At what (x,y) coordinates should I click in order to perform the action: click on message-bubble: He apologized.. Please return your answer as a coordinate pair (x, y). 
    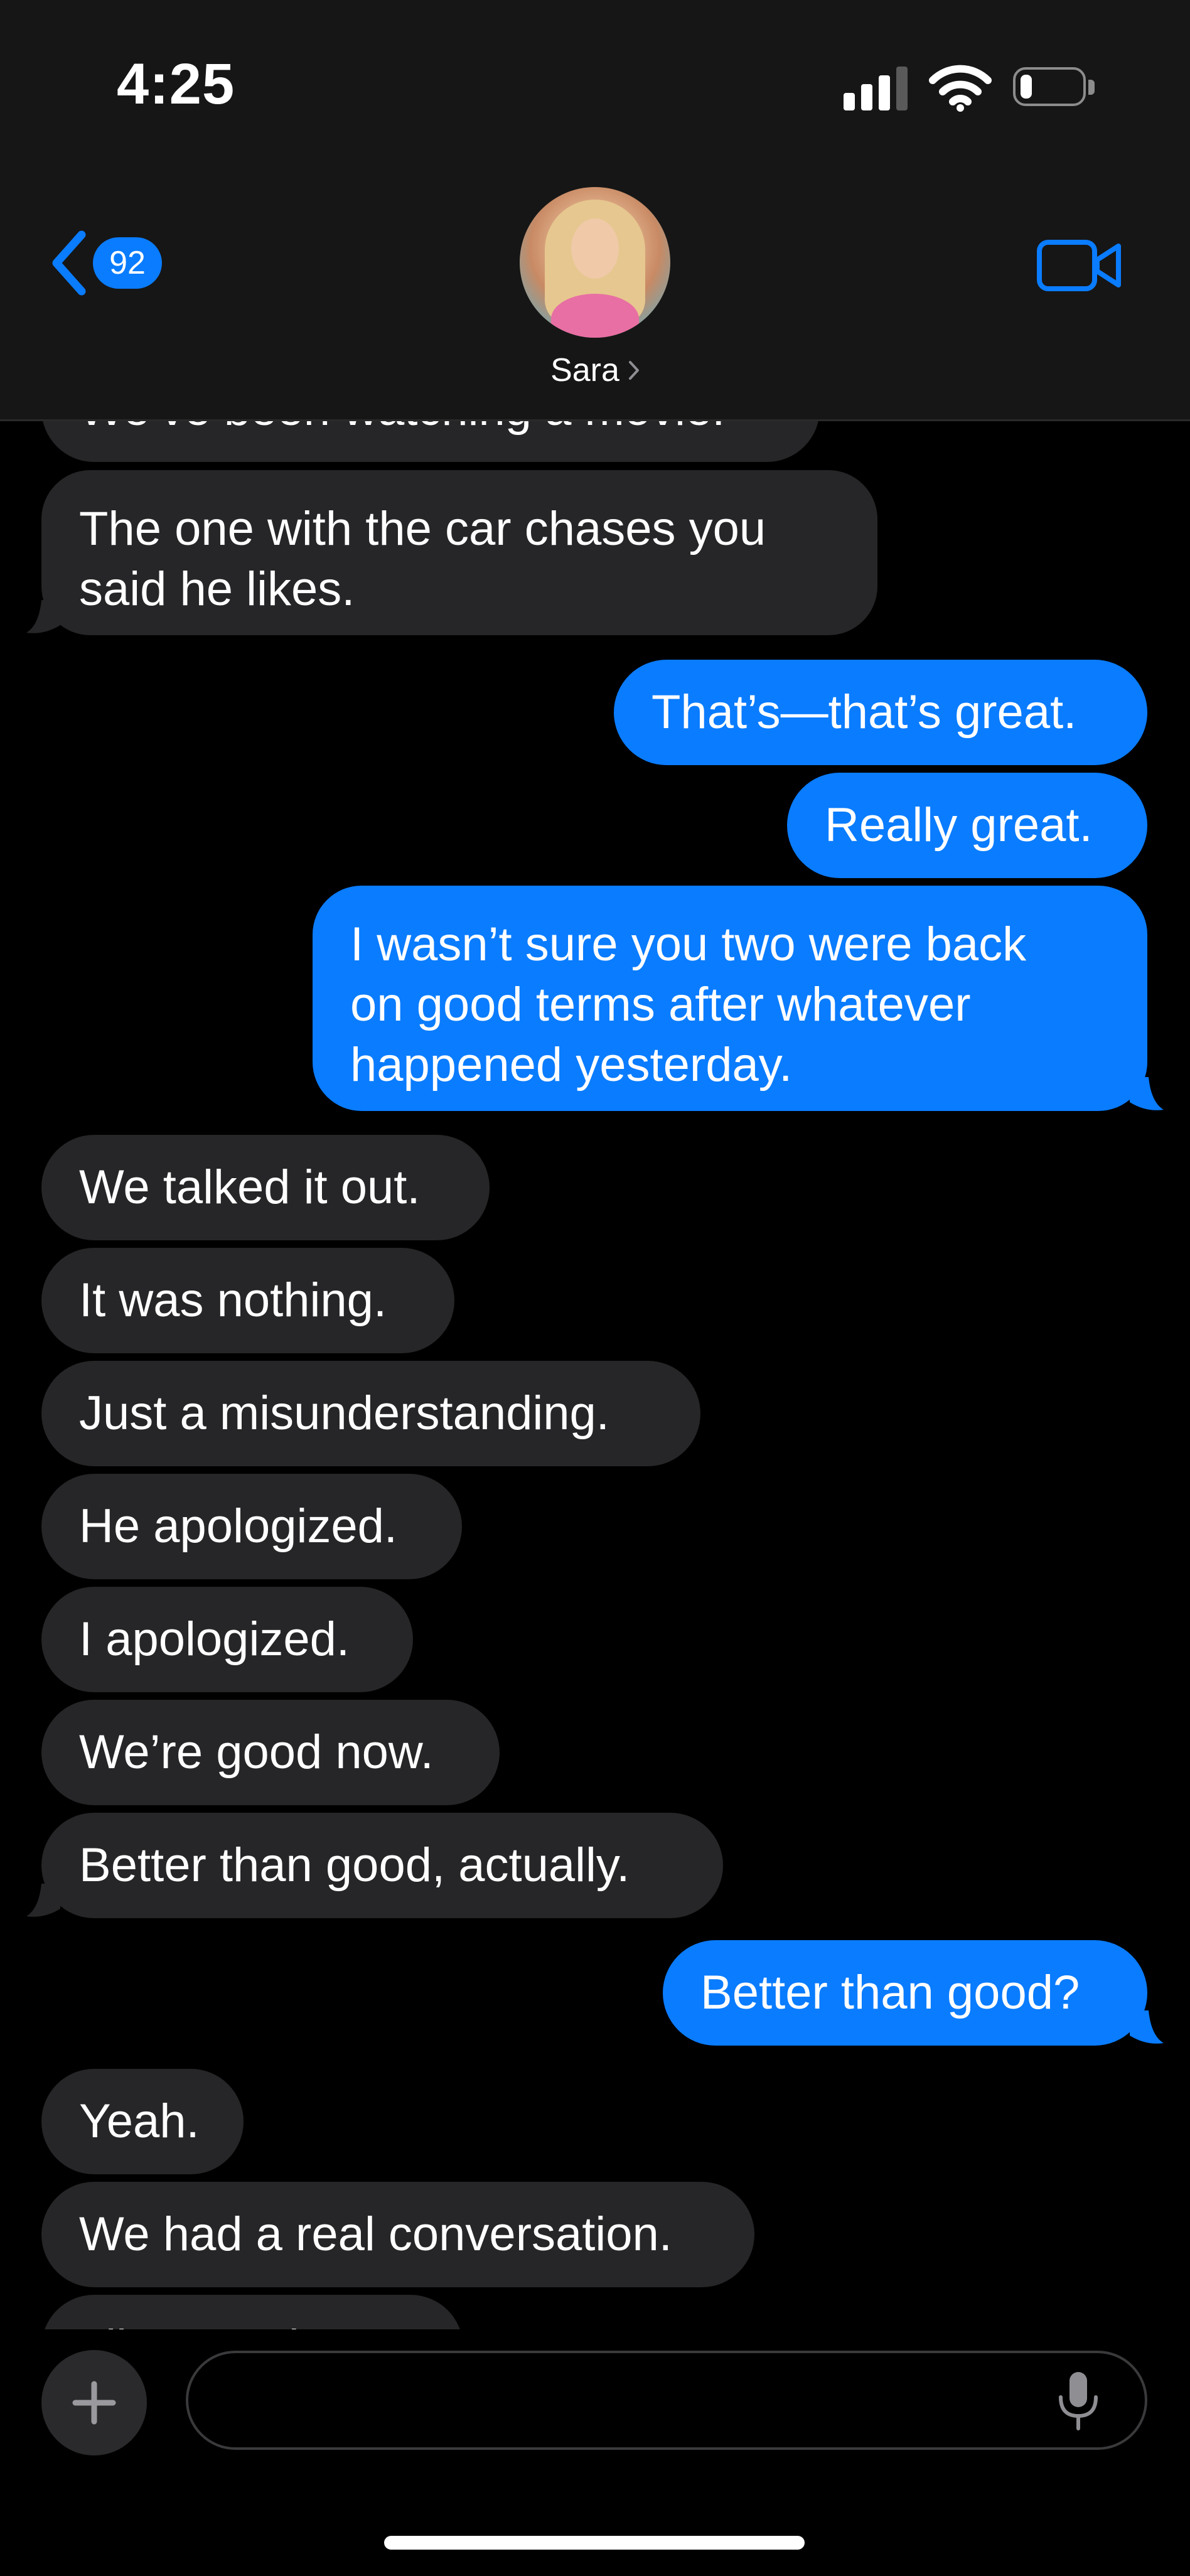
    Looking at the image, I should click on (251, 1526).